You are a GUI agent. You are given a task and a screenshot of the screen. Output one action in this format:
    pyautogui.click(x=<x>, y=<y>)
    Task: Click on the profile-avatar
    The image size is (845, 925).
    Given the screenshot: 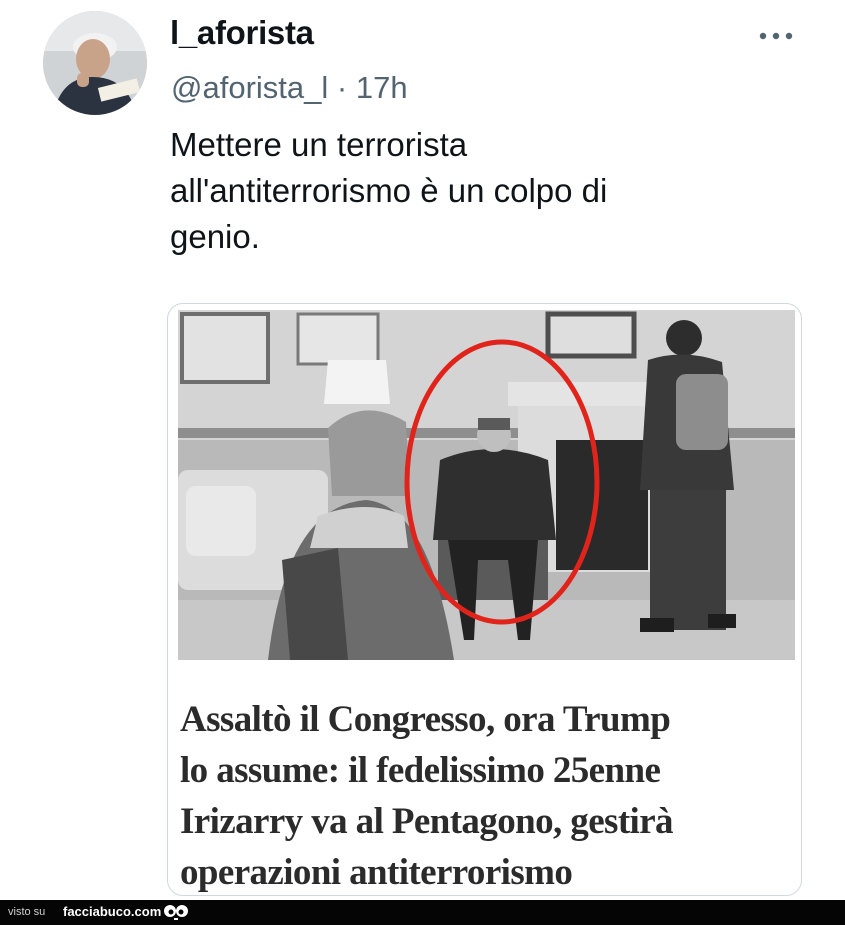 What is the action you would take?
    pyautogui.click(x=95, y=63)
    